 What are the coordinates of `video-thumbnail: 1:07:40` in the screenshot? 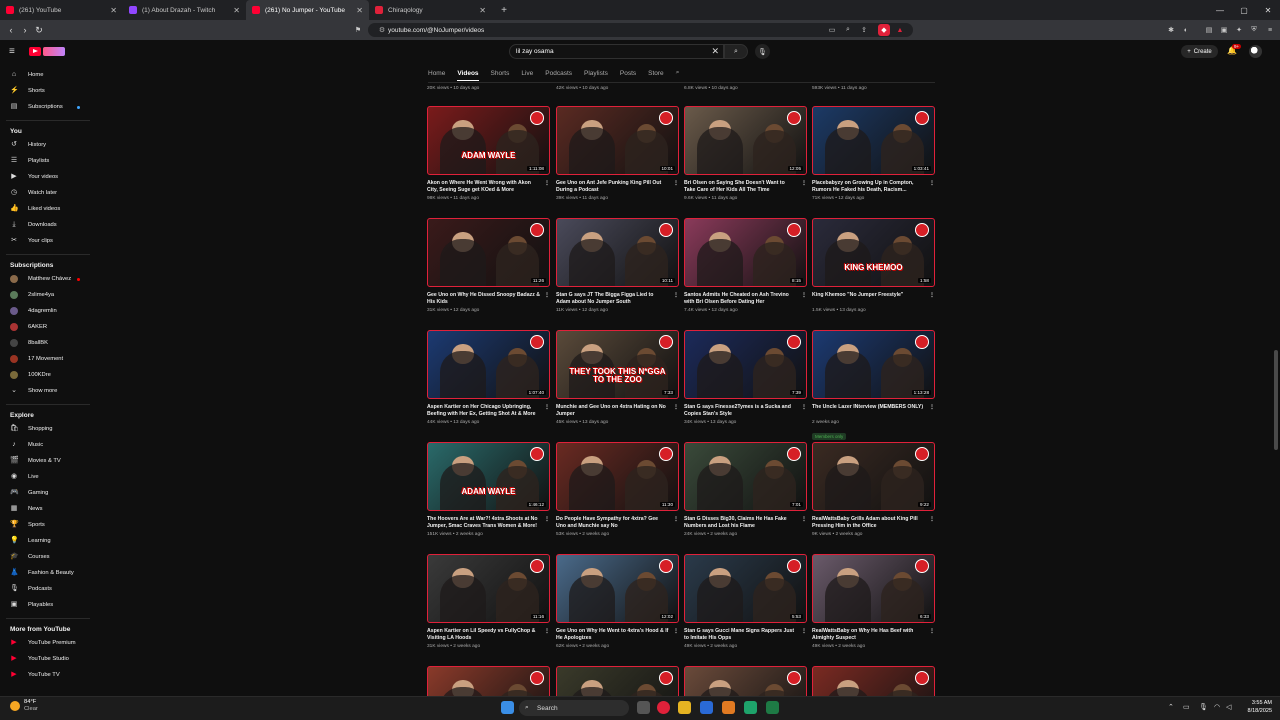 It's located at (488, 364).